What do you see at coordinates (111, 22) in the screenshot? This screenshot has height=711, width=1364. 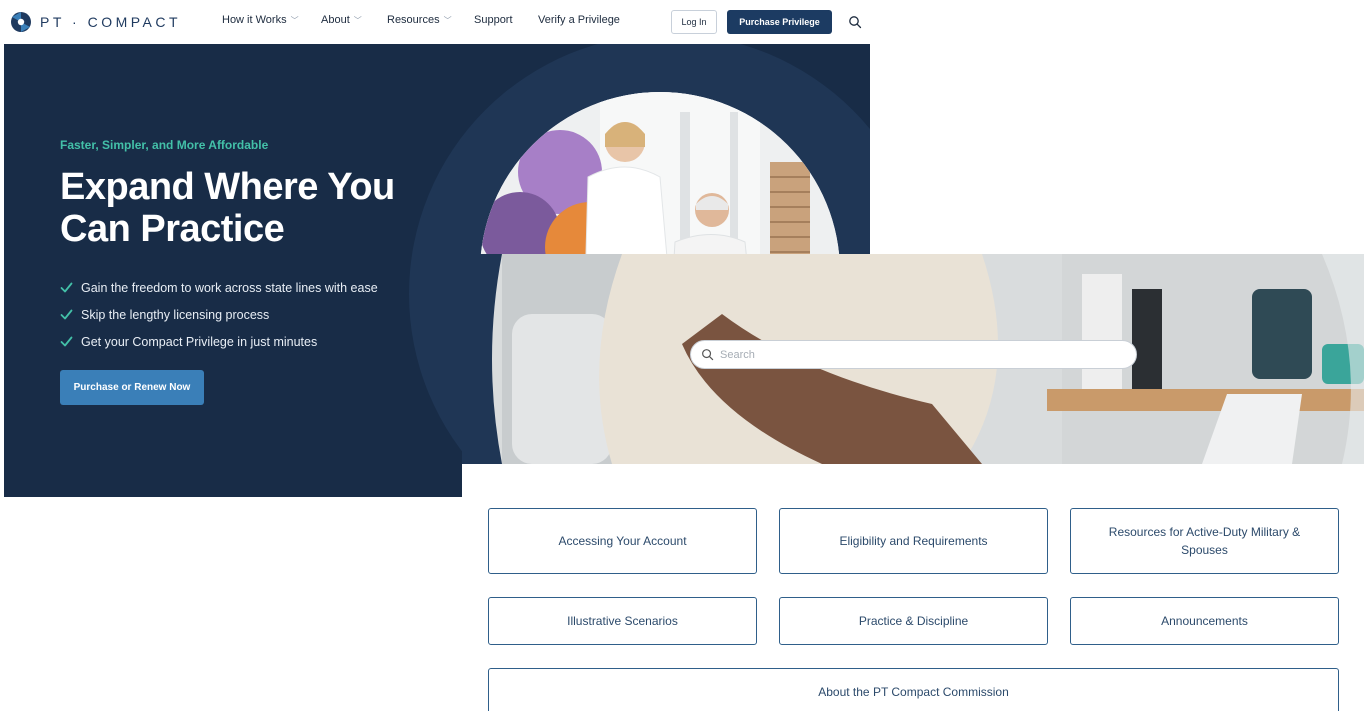 I see `logo-text: PT · COMPACT` at bounding box center [111, 22].